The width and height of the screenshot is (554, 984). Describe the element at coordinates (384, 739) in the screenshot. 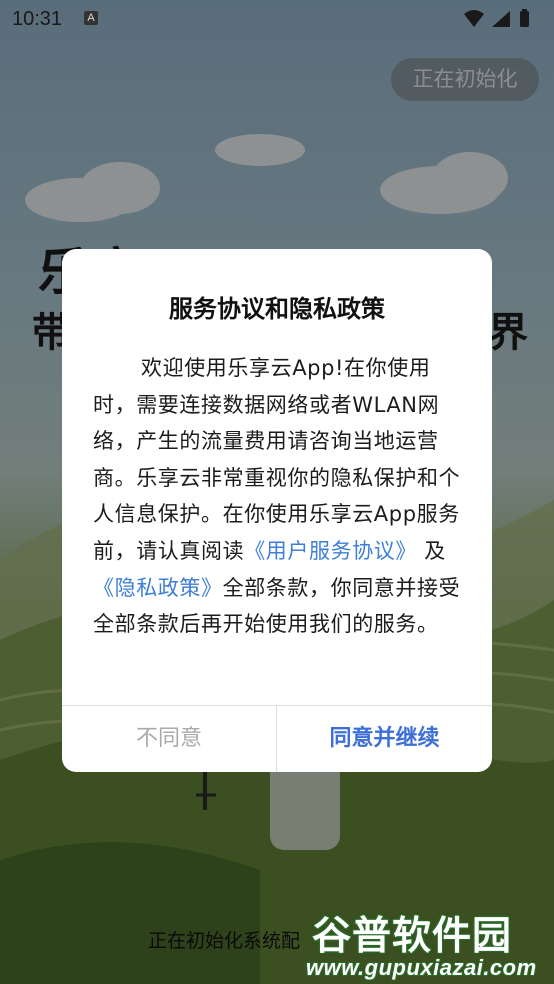

I see `agree-continue-button: 同意并继续` at that location.